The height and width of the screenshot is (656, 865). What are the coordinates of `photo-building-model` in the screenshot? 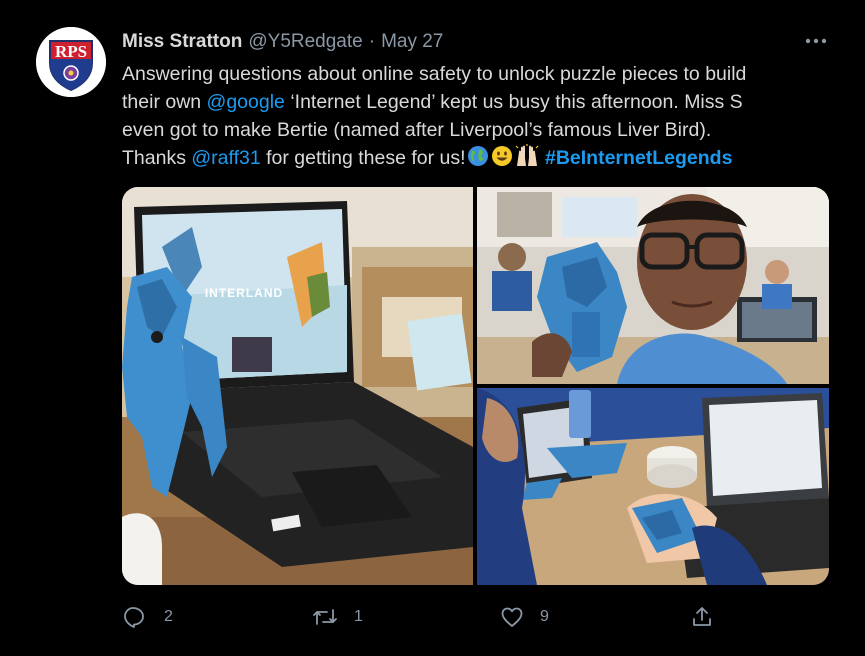 It's located at (653, 486).